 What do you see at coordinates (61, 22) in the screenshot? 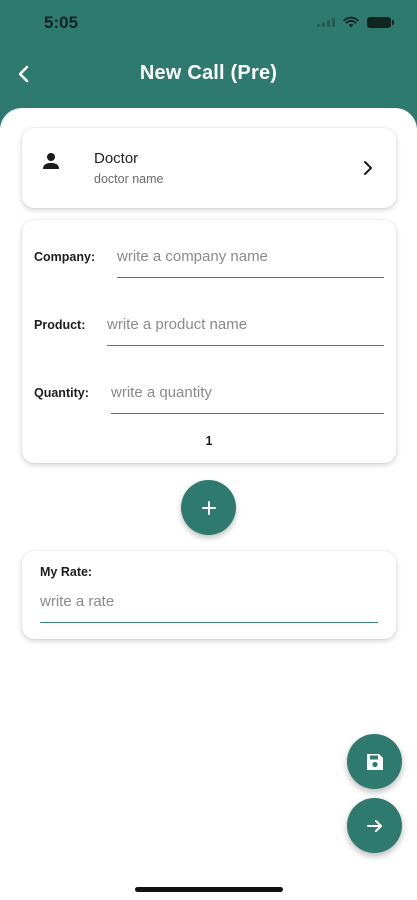
I see `status-time: 5:05` at bounding box center [61, 22].